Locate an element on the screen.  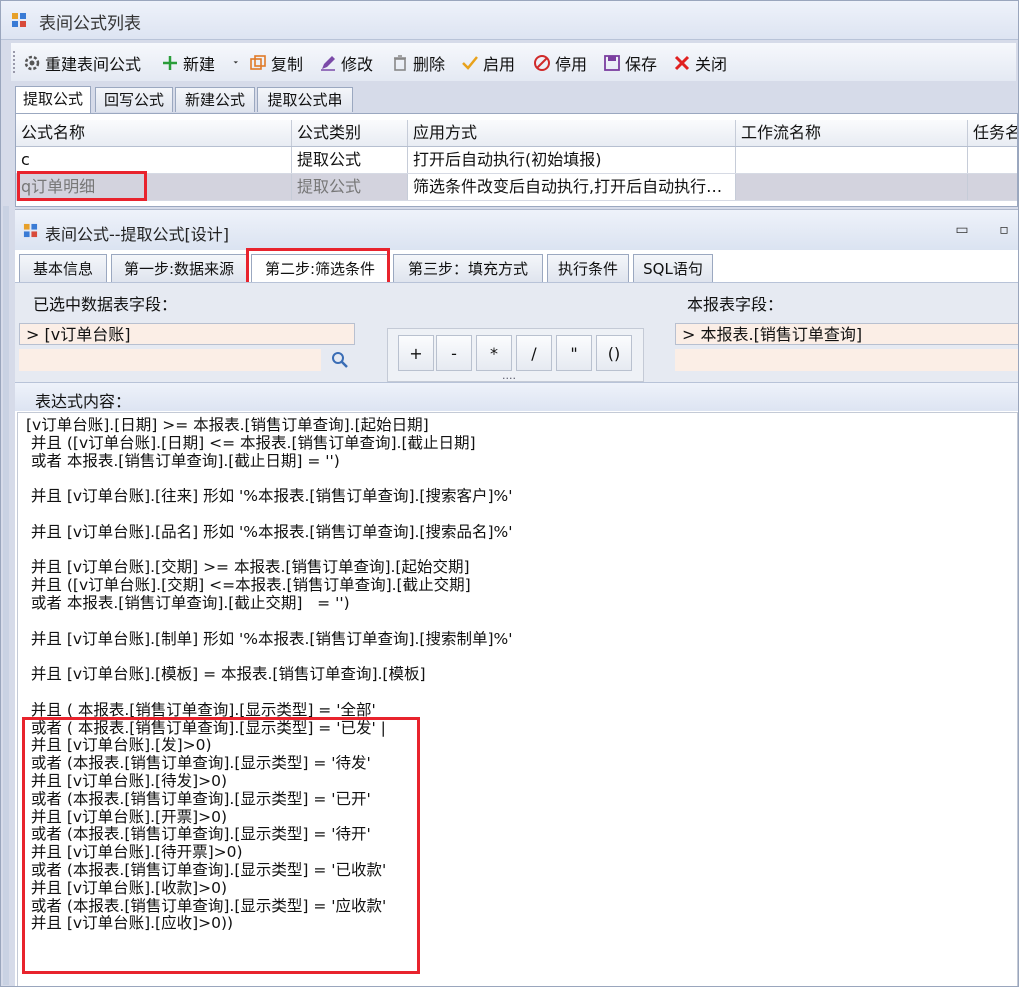
new-dropdown-button is located at coordinates (238, 63).